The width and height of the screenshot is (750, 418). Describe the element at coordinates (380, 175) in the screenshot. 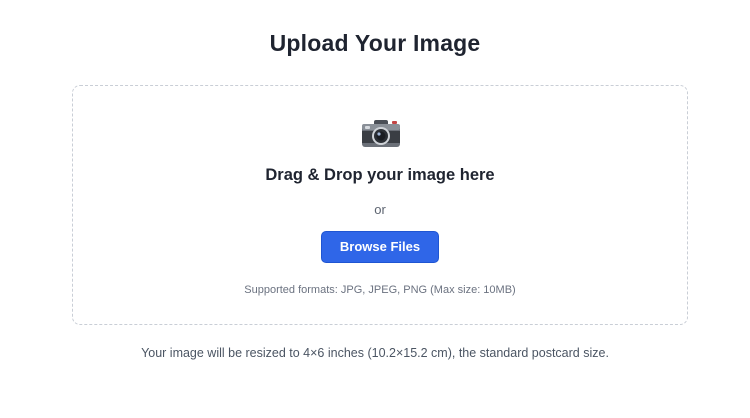

I see `drop-zone-heading: Drag & Drop your image here` at that location.